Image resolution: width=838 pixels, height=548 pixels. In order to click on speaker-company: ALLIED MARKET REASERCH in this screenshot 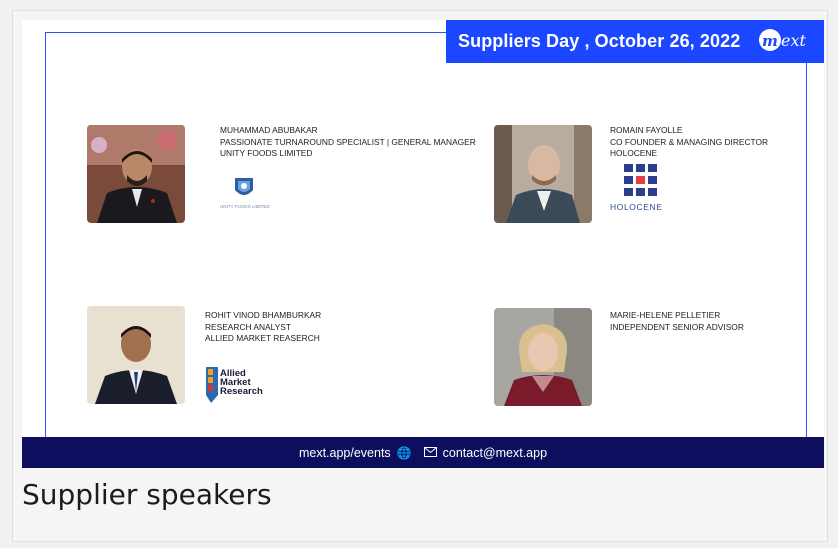, I will do `click(262, 338)`.